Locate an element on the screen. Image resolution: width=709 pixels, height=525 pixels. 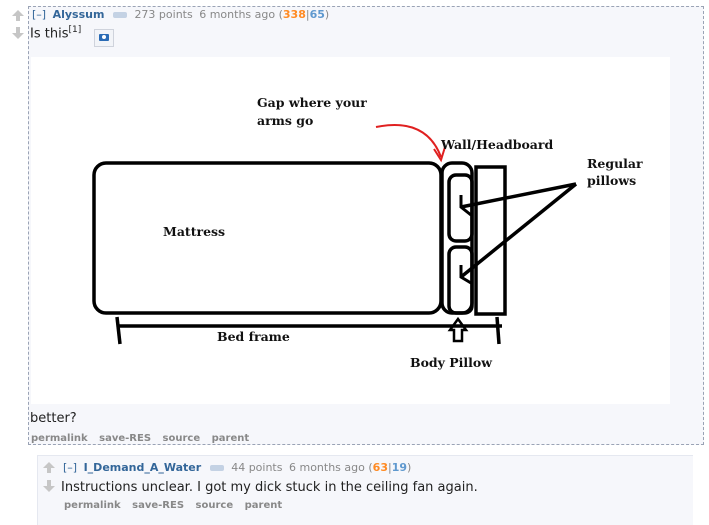
mattress-shape is located at coordinates (267, 238).